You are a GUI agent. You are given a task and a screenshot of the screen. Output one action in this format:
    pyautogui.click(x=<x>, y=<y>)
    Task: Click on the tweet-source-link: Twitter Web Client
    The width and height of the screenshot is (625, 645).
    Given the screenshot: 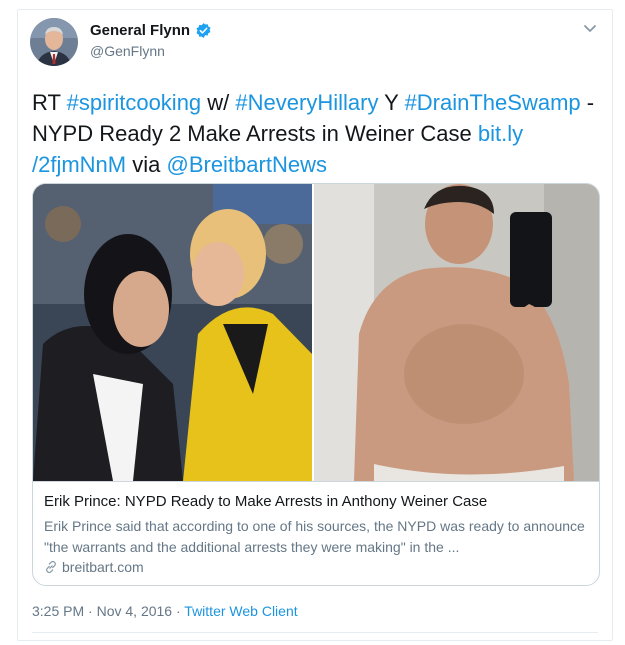 What is the action you would take?
    pyautogui.click(x=240, y=611)
    